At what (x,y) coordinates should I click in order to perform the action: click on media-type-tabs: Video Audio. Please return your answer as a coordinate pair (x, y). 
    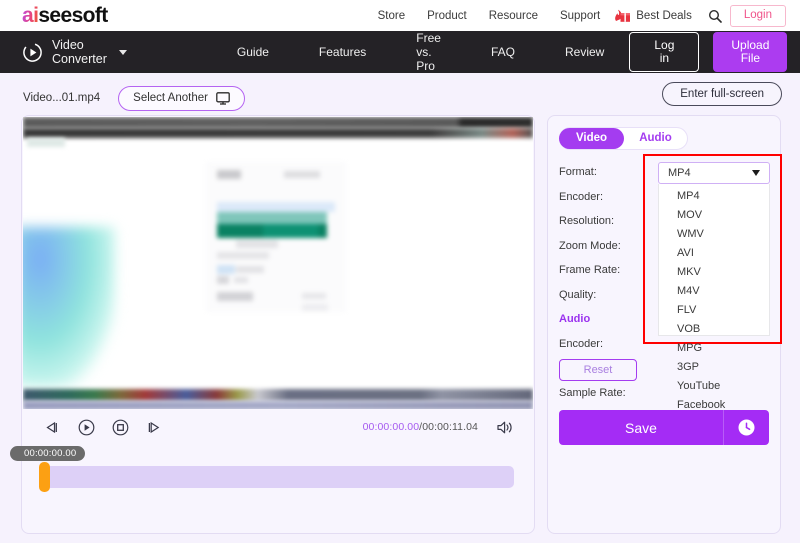
    Looking at the image, I should click on (623, 138).